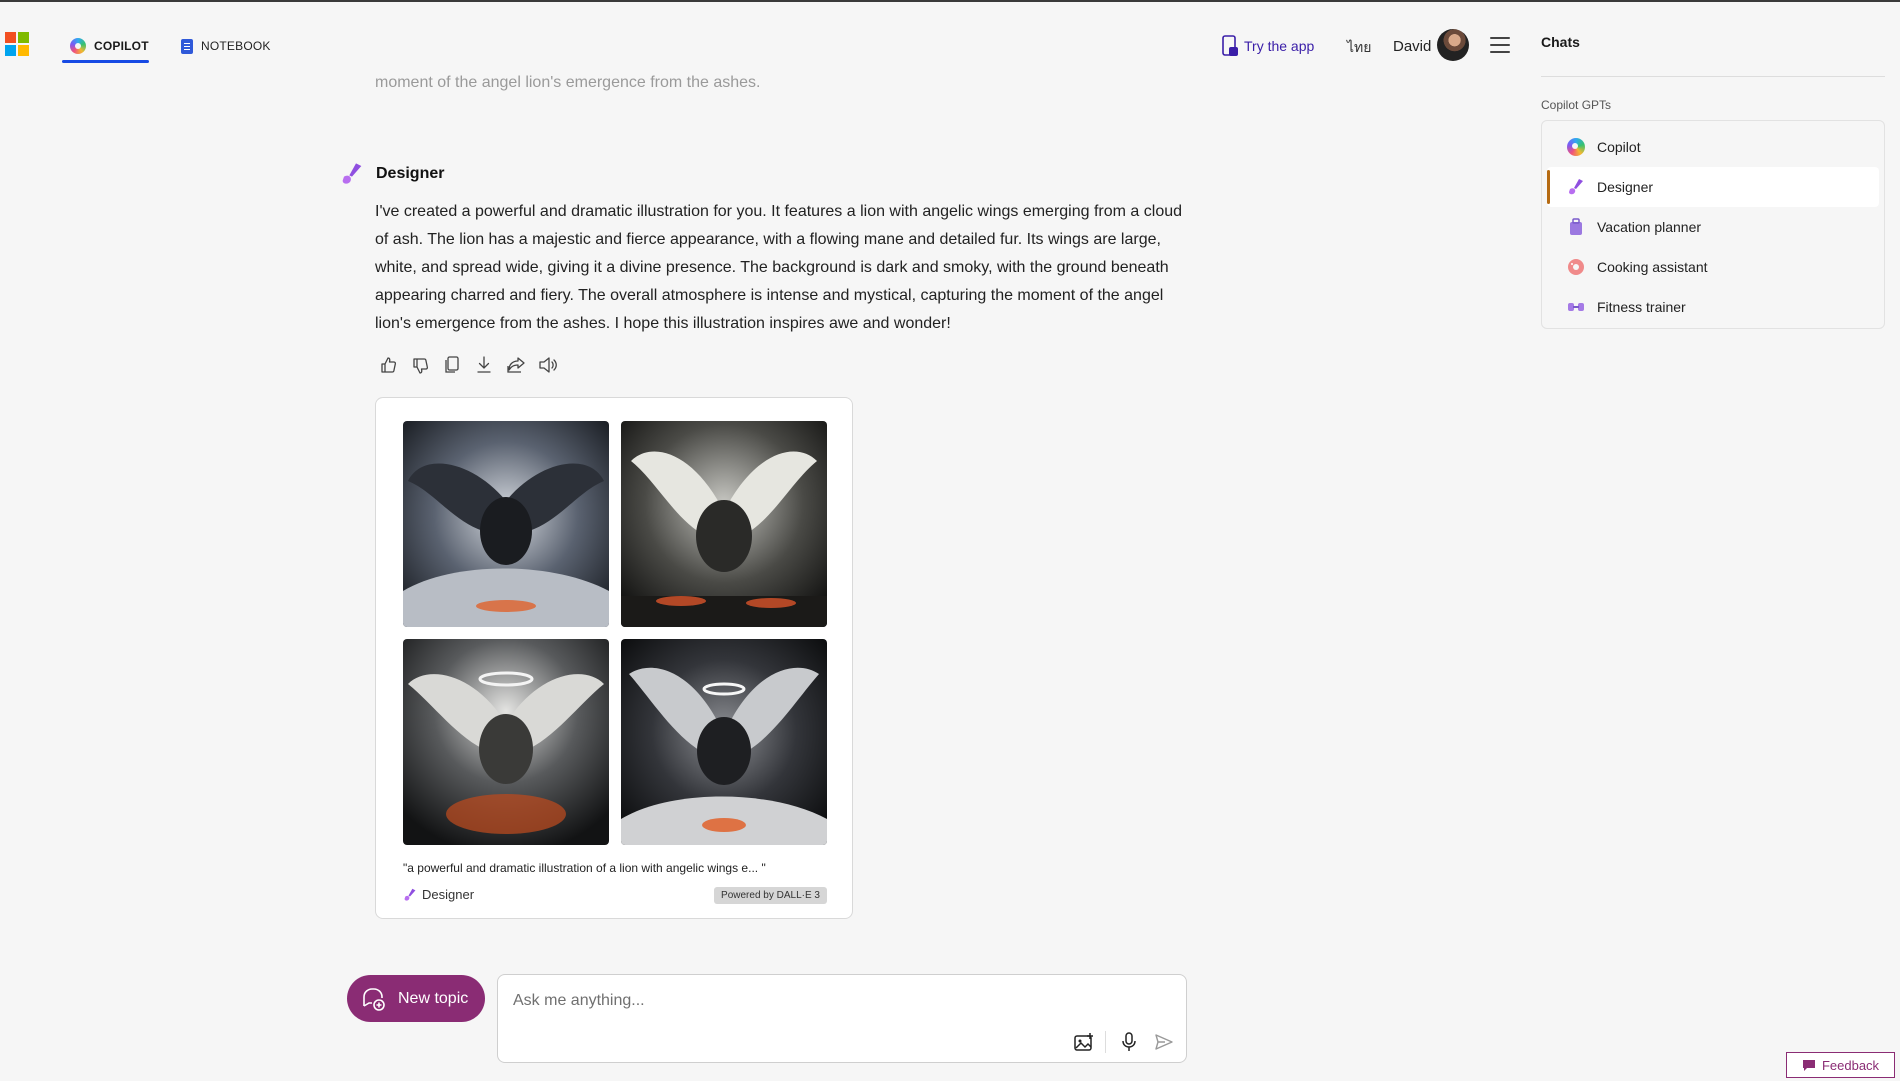  I want to click on donut-icon, so click(1576, 267).